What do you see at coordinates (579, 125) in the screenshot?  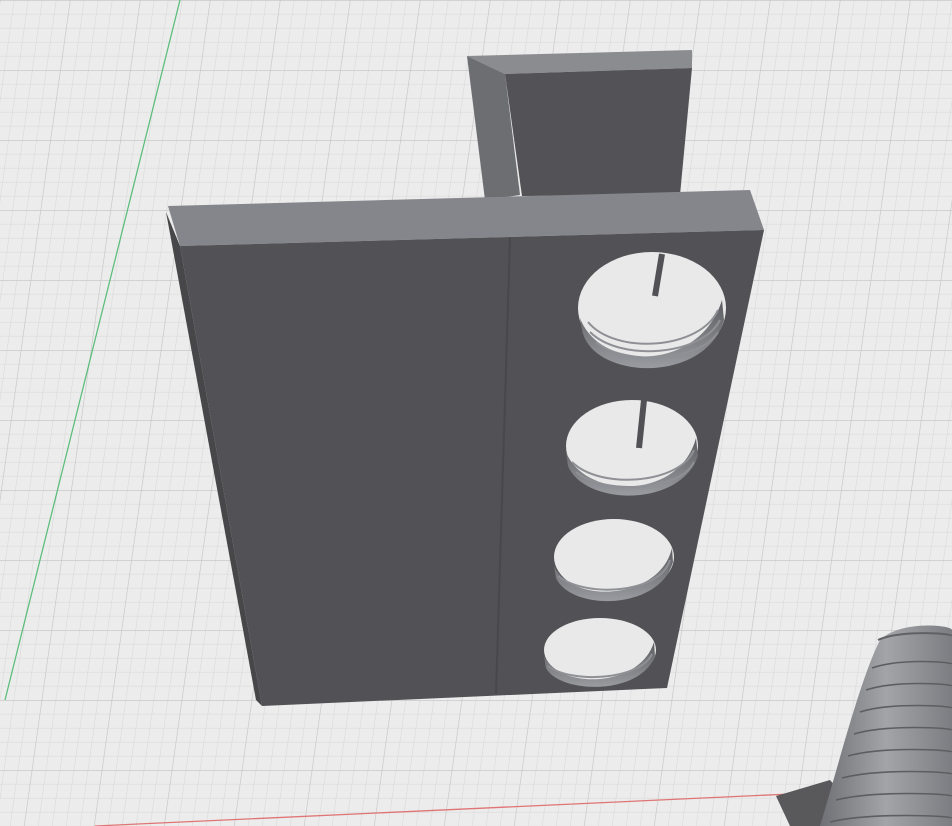 I see `rear-plate` at bounding box center [579, 125].